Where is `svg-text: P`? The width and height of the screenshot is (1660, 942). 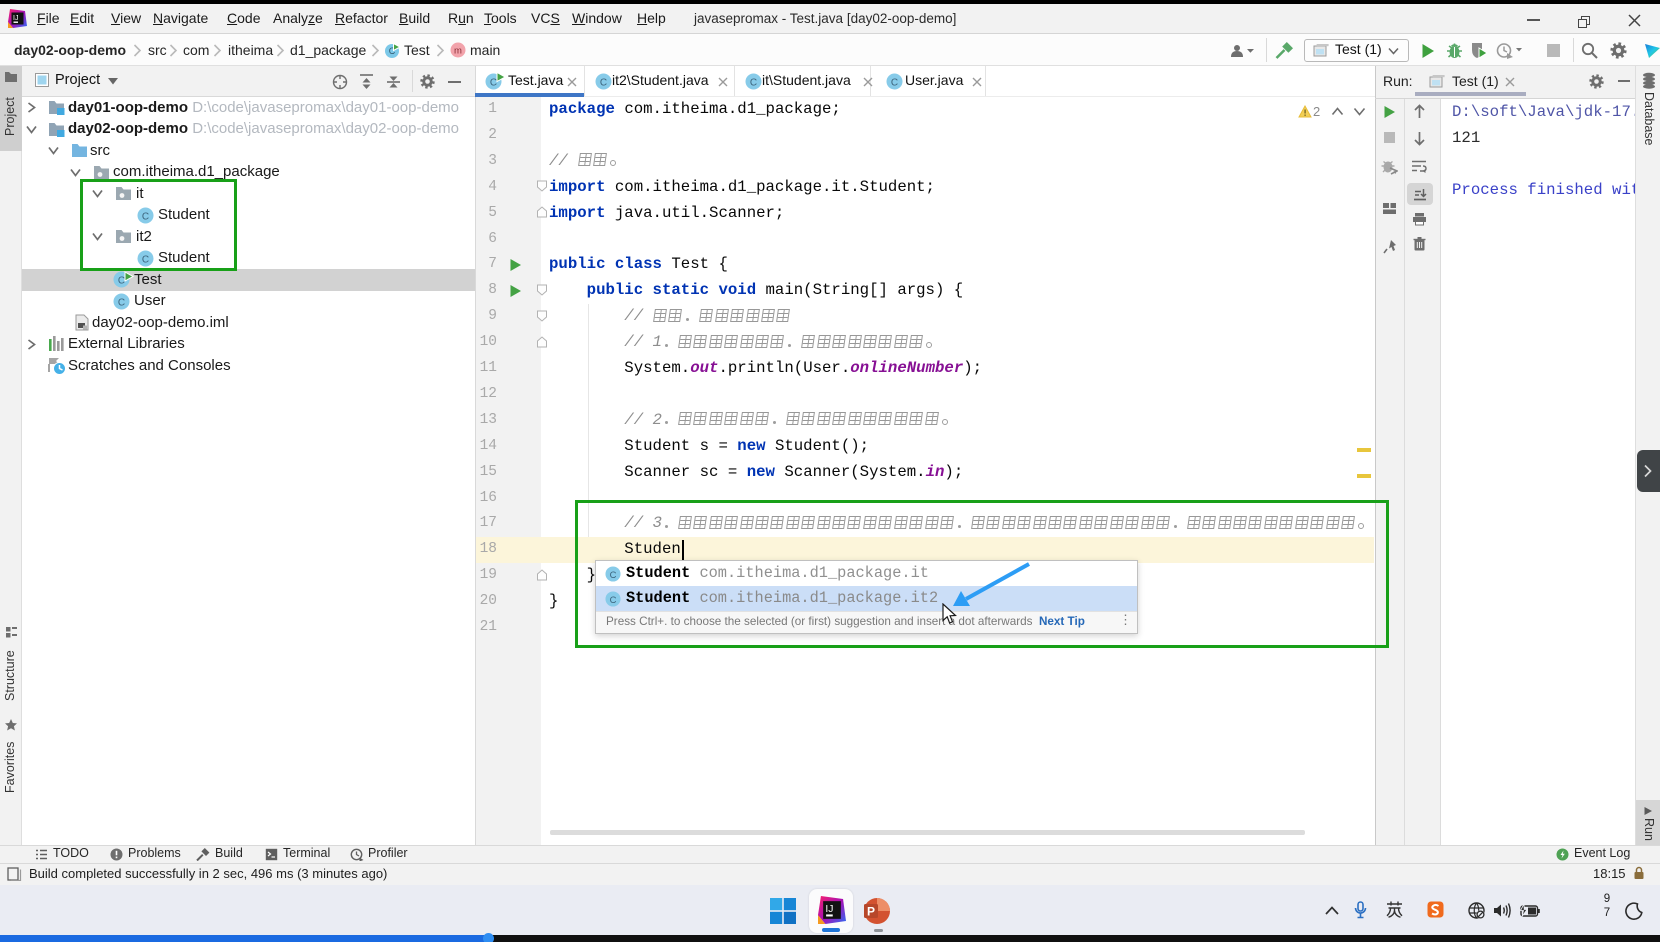
svg-text: P is located at coordinates (871, 912).